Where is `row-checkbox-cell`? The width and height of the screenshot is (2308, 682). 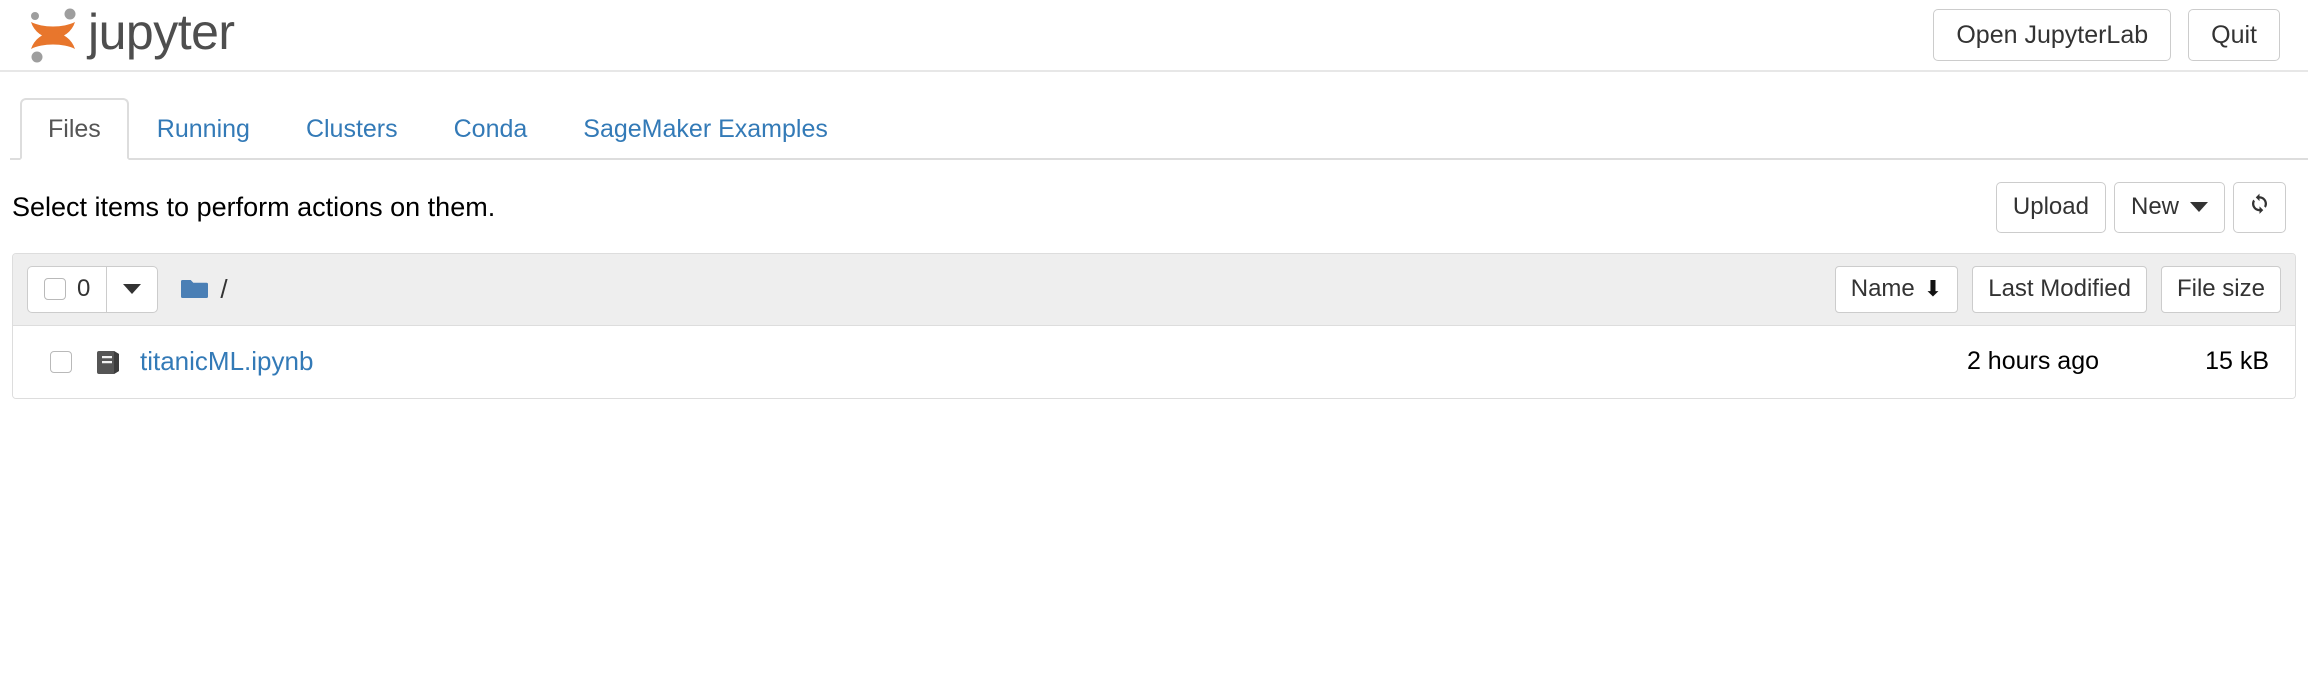 row-checkbox-cell is located at coordinates (61, 361).